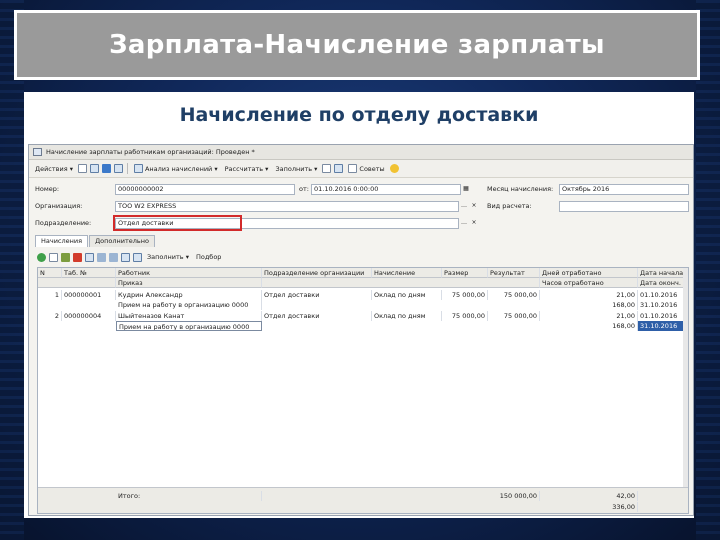 This screenshot has height=540, width=720. I want to click on add-row-icon, so click(41, 257).